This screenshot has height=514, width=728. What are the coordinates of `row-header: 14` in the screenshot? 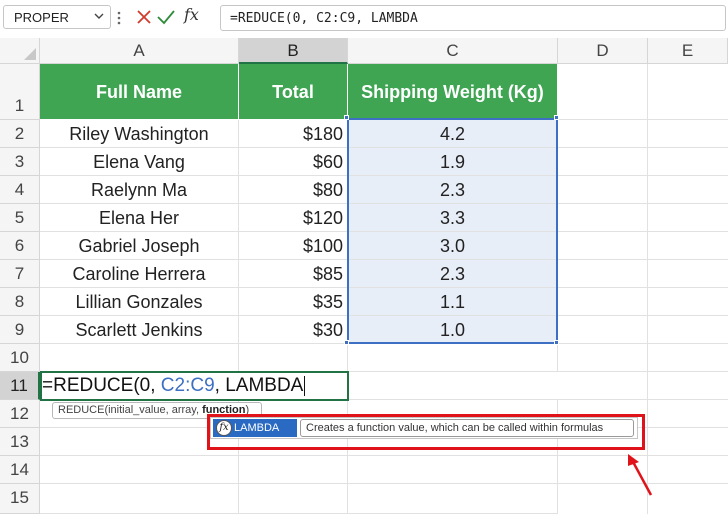 It's located at (20, 470).